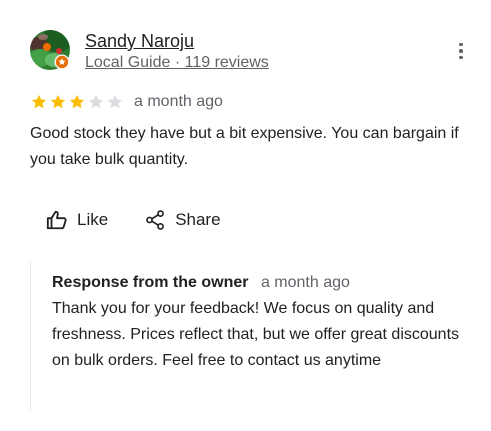  What do you see at coordinates (150, 282) in the screenshot?
I see `owner-response-label: Response from the owner` at bounding box center [150, 282].